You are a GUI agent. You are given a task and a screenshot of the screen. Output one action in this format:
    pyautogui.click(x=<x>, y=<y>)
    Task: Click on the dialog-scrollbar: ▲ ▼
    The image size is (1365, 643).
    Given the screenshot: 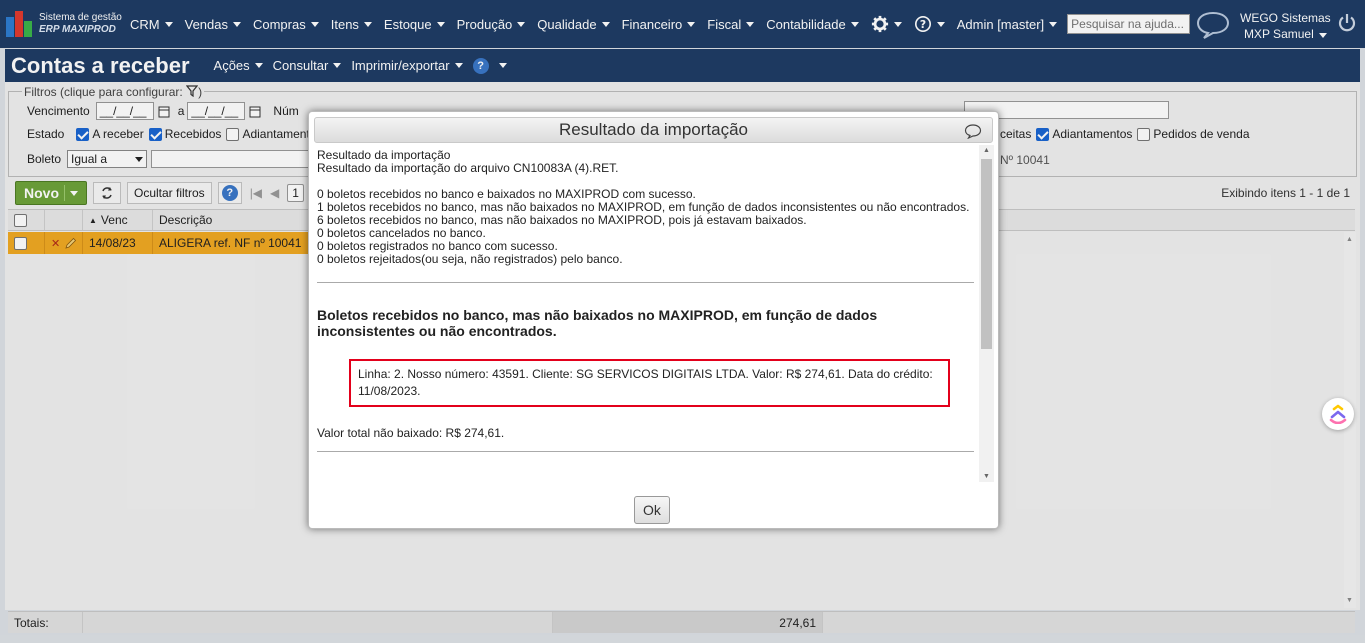 What is the action you would take?
    pyautogui.click(x=986, y=313)
    